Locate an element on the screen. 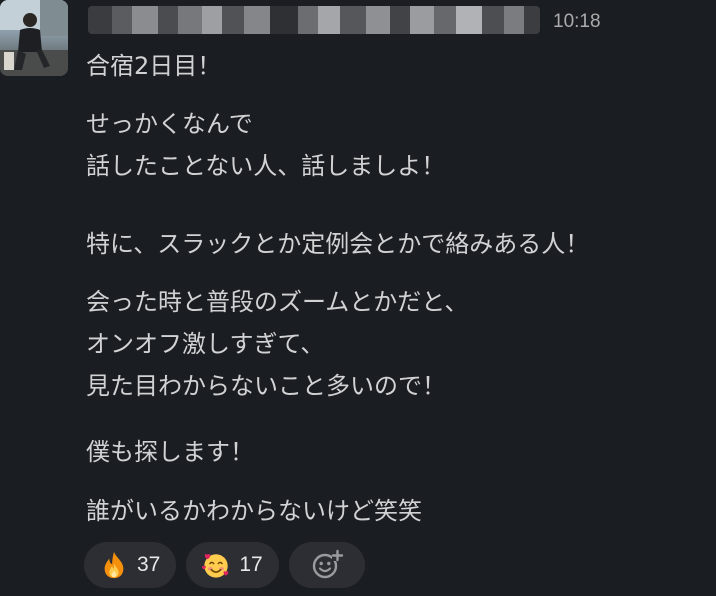  message-line: 特に、スラックとか定例会とかで絡みある人！ is located at coordinates (338, 244).